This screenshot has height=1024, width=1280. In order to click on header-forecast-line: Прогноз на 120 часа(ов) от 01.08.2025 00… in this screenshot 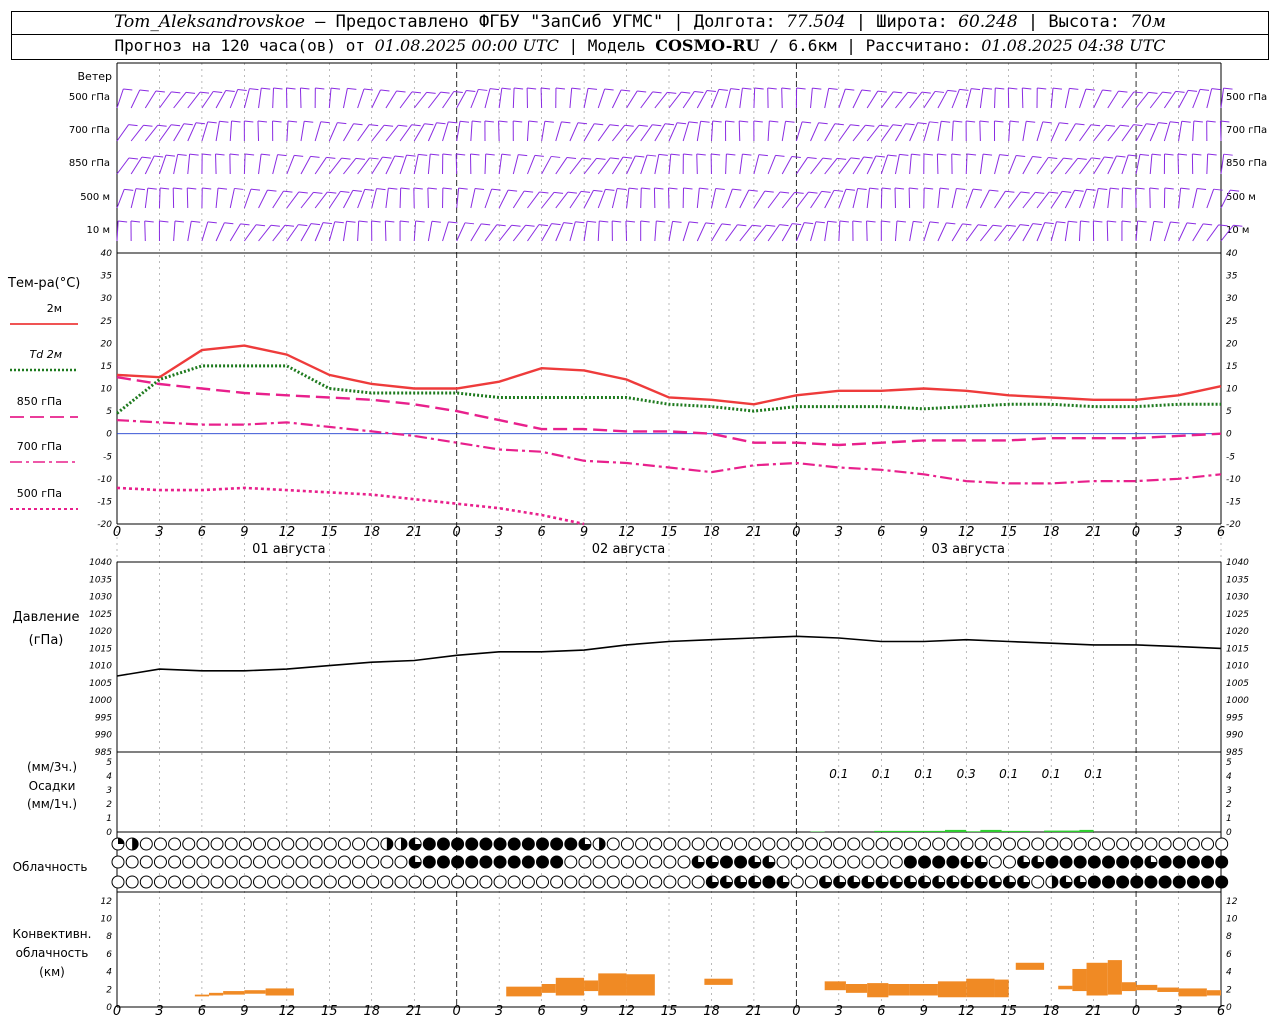, I will do `click(640, 47)`.